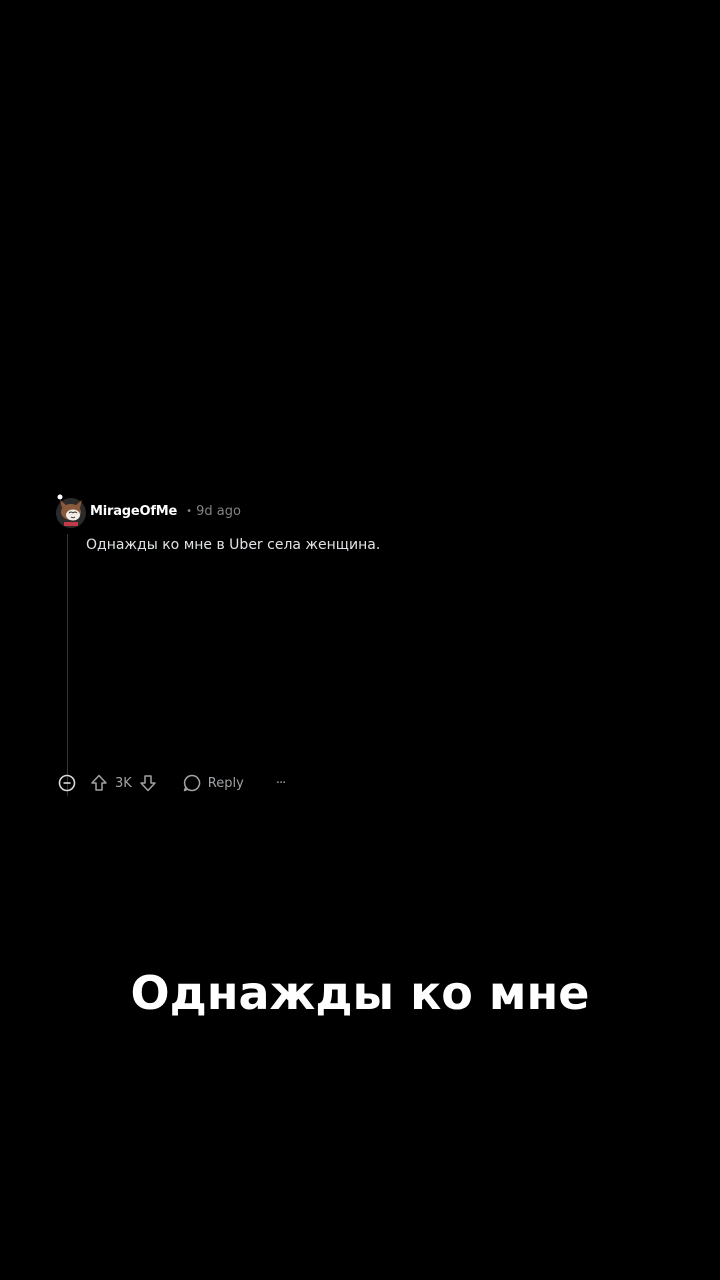 The image size is (720, 1280). I want to click on more-options-button: ···, so click(280, 783).